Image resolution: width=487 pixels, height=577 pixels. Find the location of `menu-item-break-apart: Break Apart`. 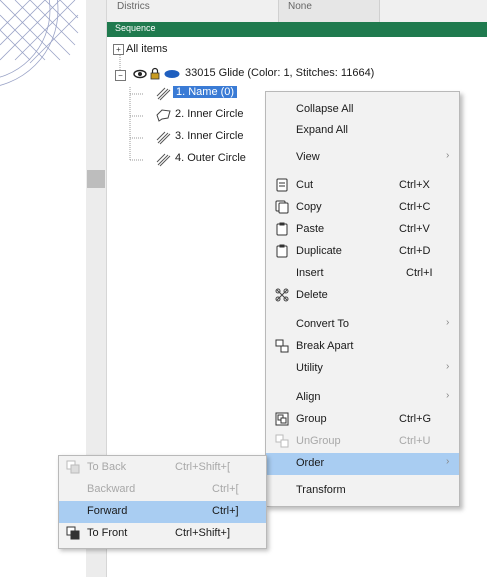

menu-item-break-apart: Break Apart is located at coordinates (362, 347).